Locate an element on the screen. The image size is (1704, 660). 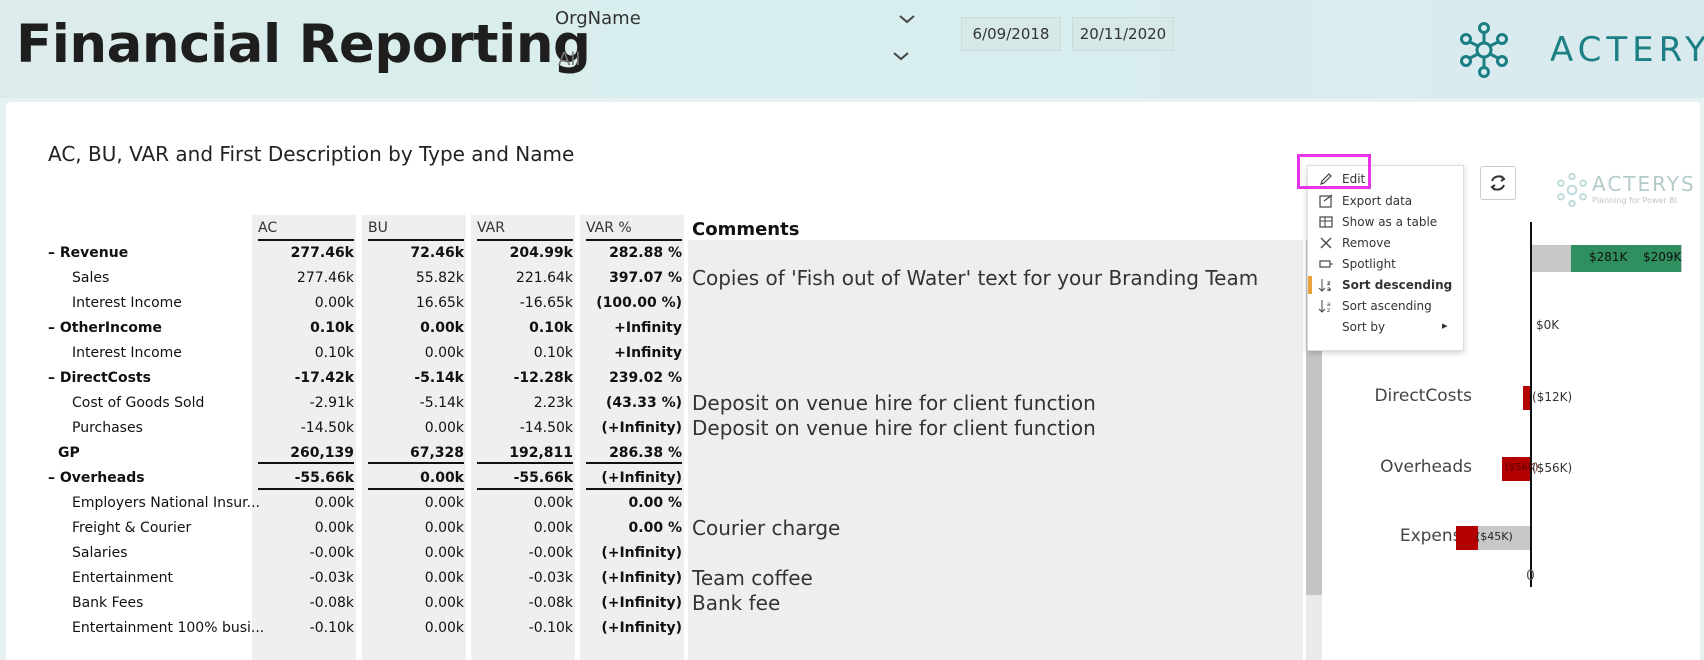
menu-item-sort-ascending: az Sort ascending is located at coordinates (1386, 306).